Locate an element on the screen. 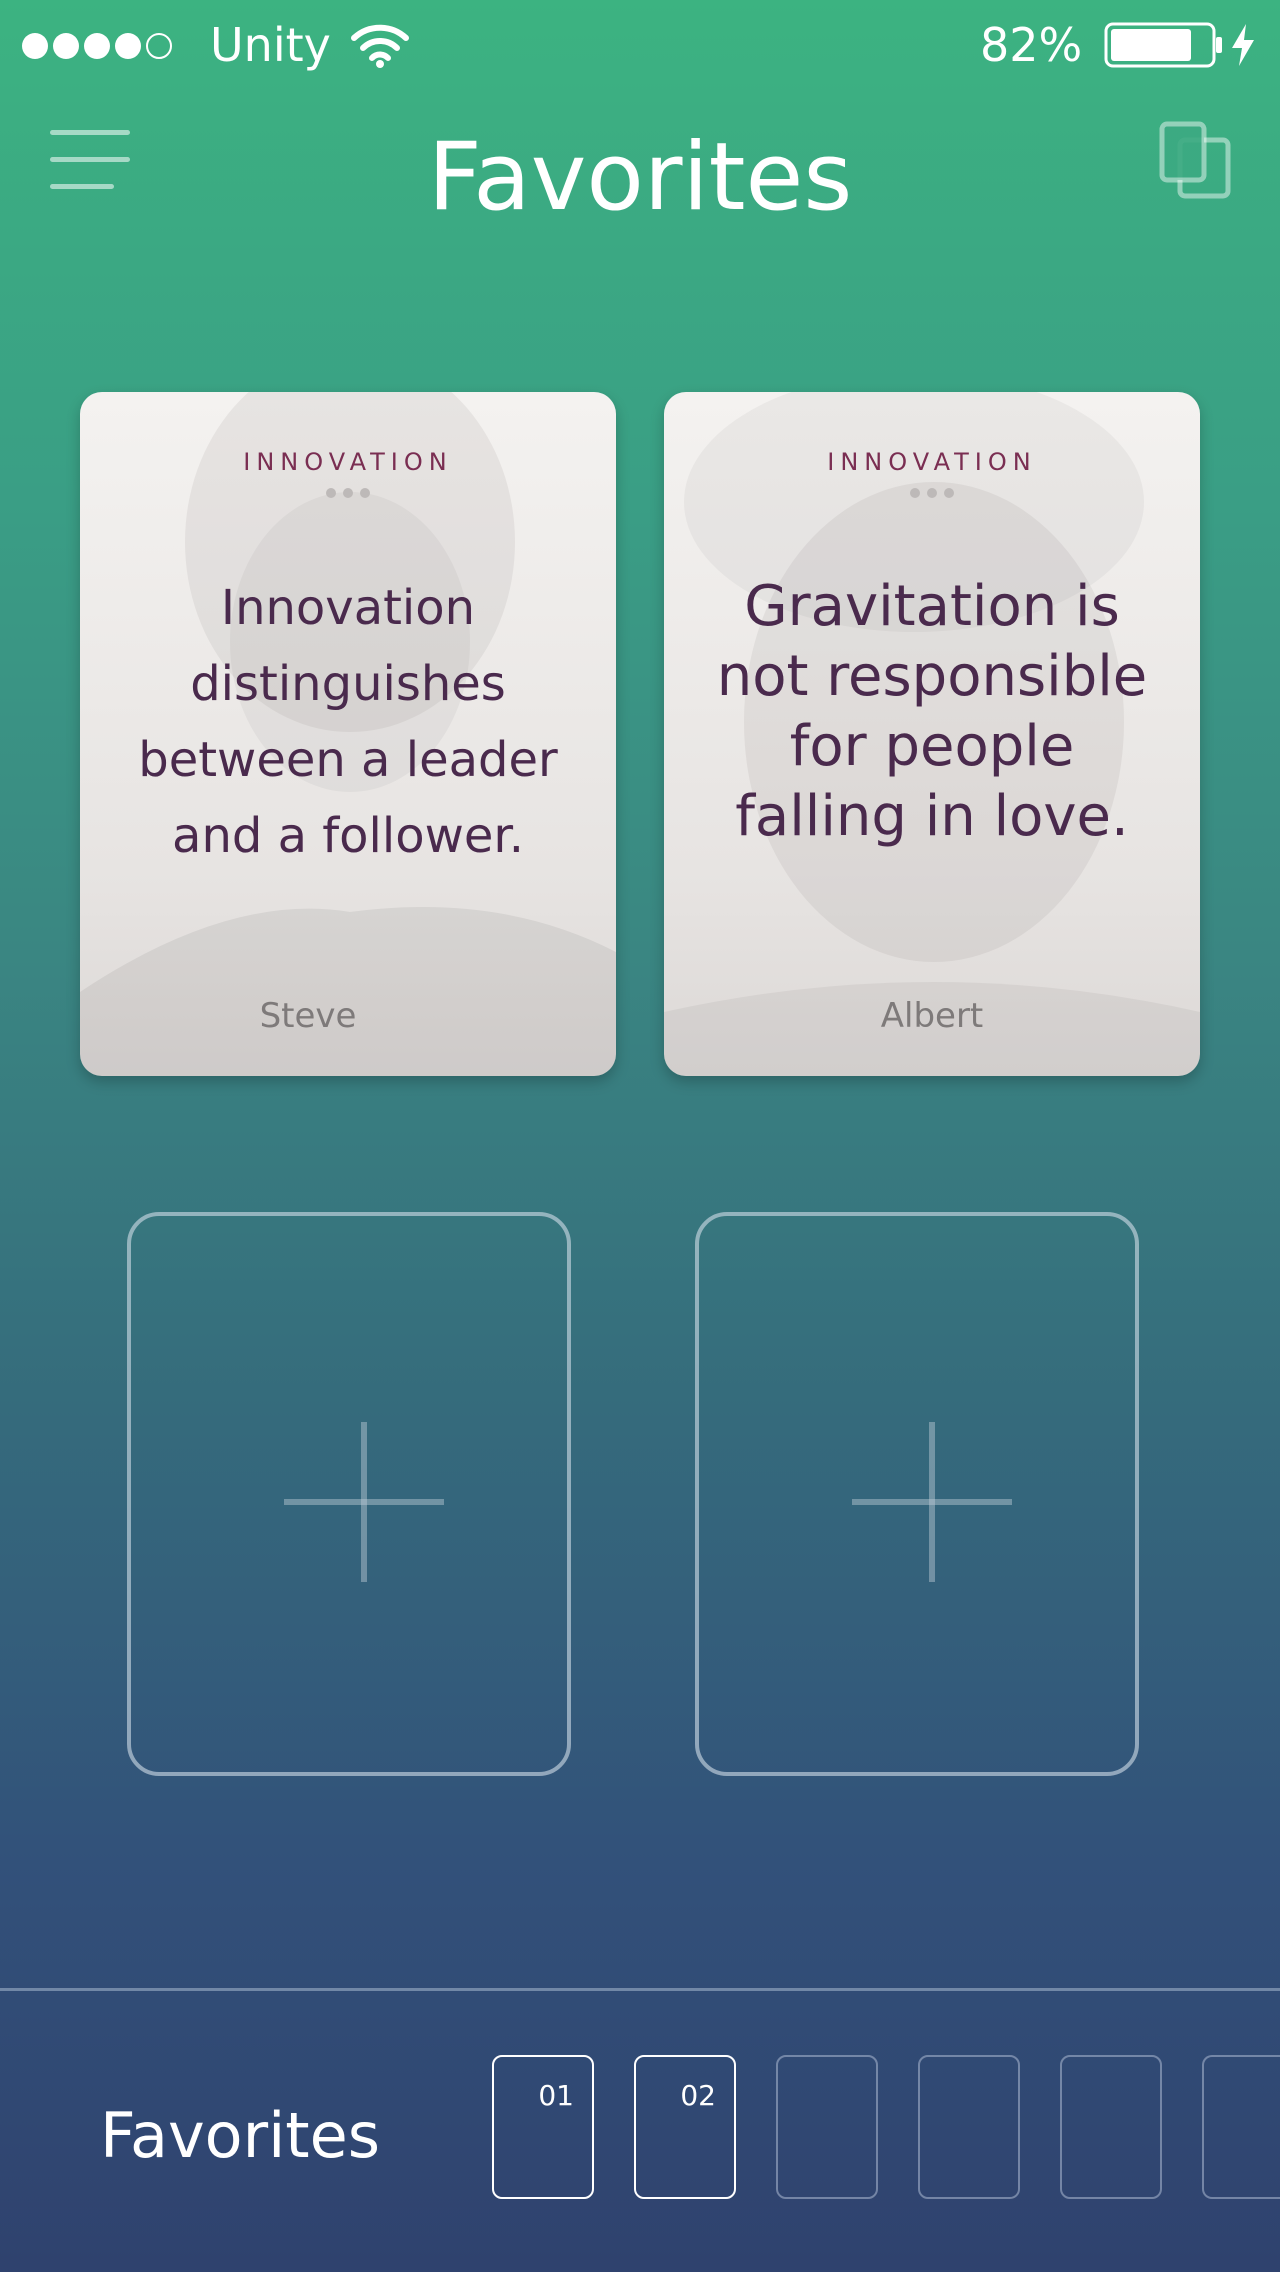 This screenshot has width=1280, height=2272. battery-icon is located at coordinates (1163, 45).